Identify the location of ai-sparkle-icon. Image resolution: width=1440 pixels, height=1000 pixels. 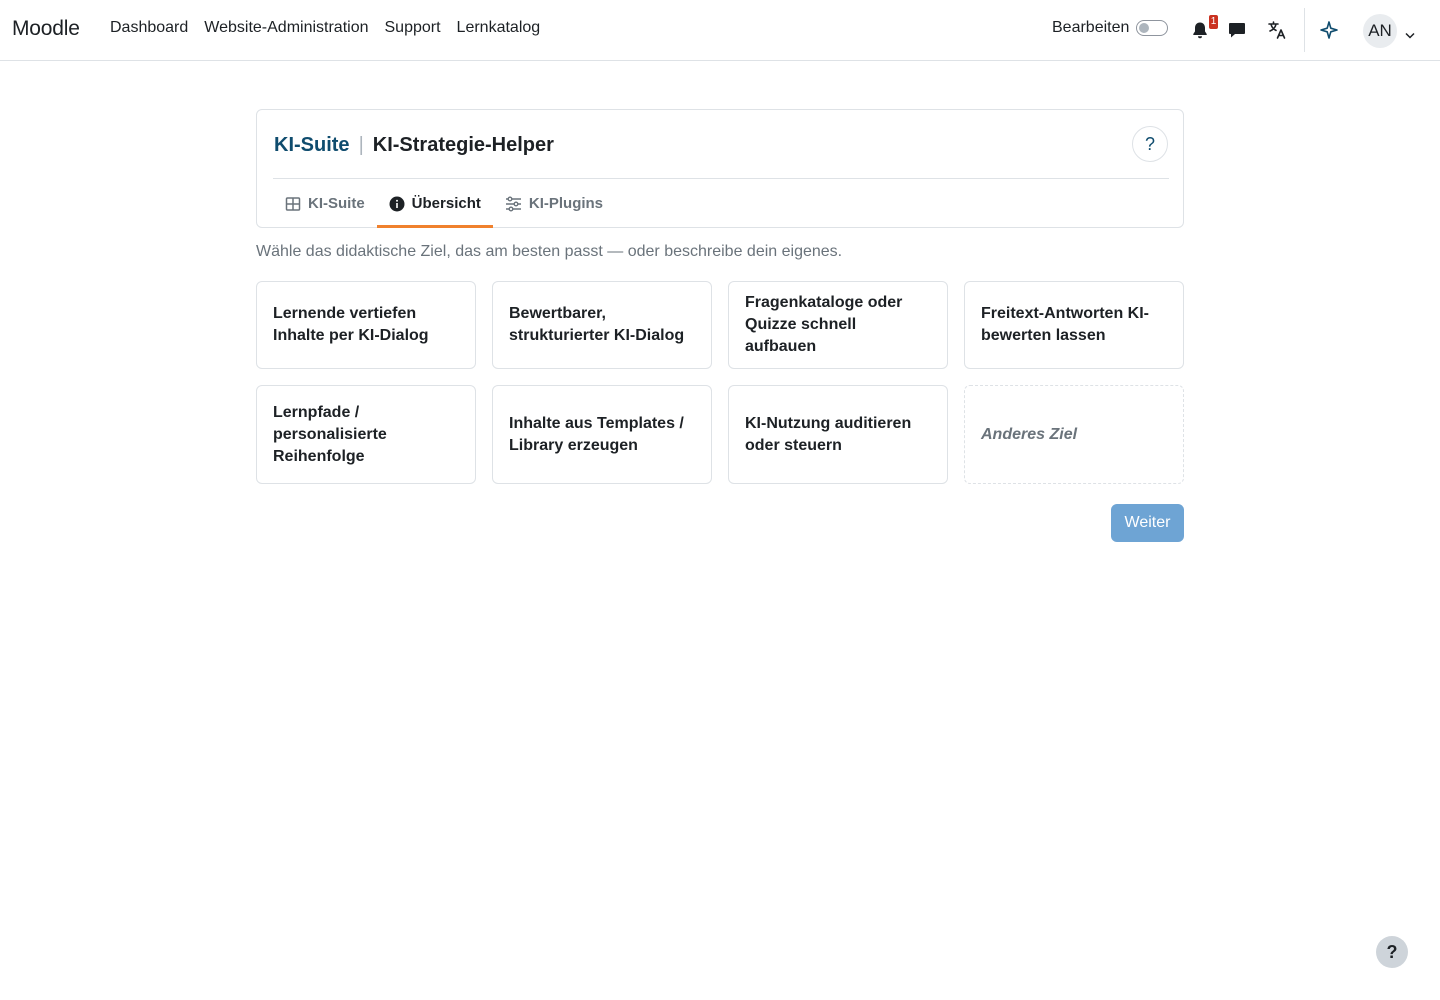
(1329, 30).